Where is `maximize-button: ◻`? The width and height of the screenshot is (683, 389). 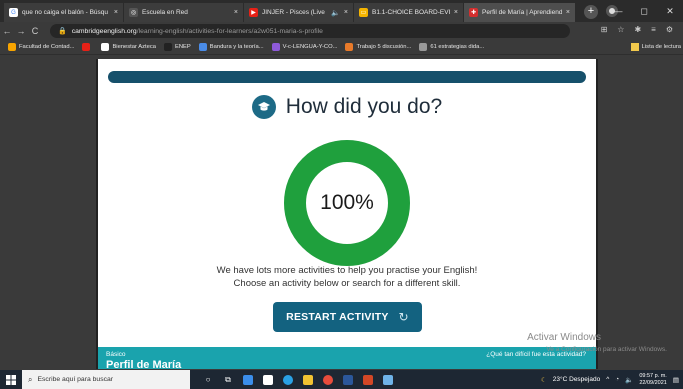 maximize-button: ◻ is located at coordinates (644, 11).